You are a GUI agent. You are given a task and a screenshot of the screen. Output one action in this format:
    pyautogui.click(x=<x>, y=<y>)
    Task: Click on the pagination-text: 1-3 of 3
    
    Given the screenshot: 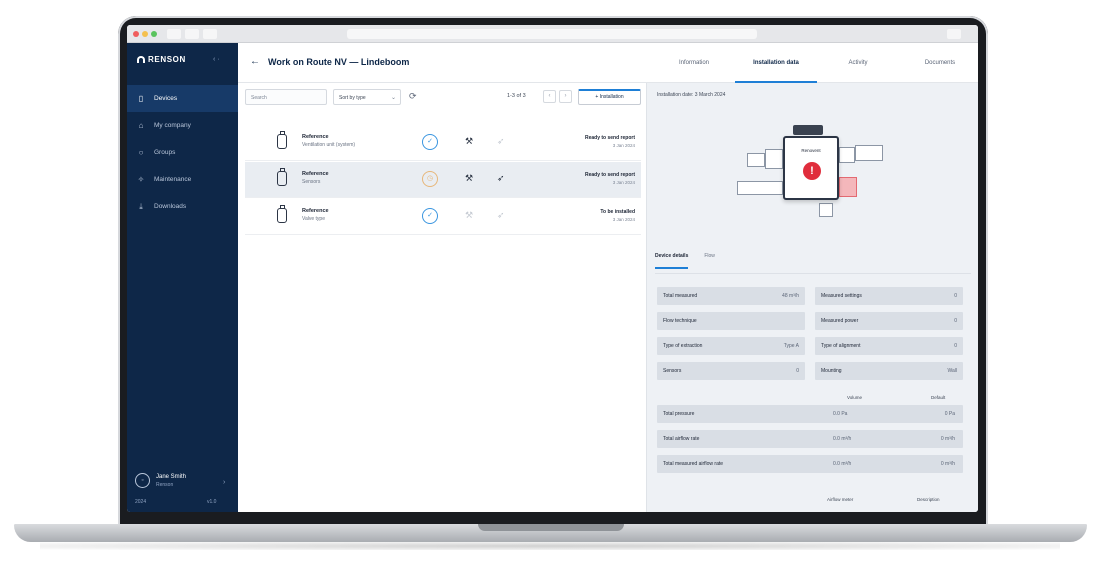 What is the action you would take?
    pyautogui.click(x=516, y=96)
    